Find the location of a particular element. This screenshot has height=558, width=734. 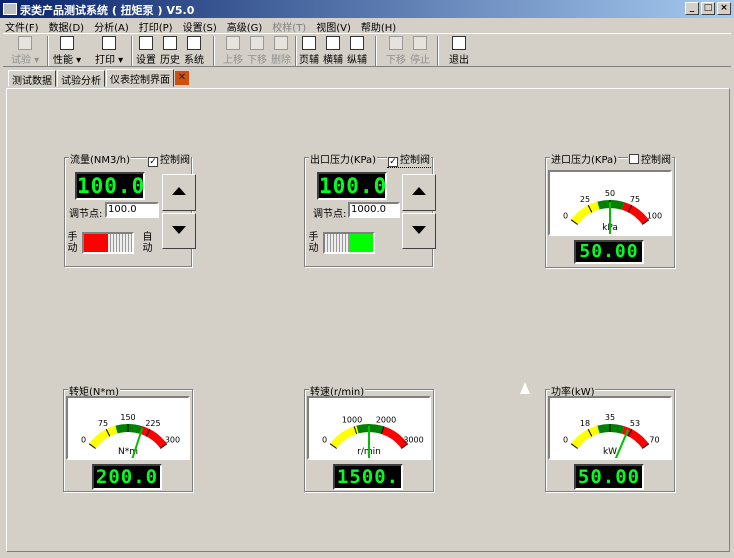

settings-icon is located at coordinates (146, 43).